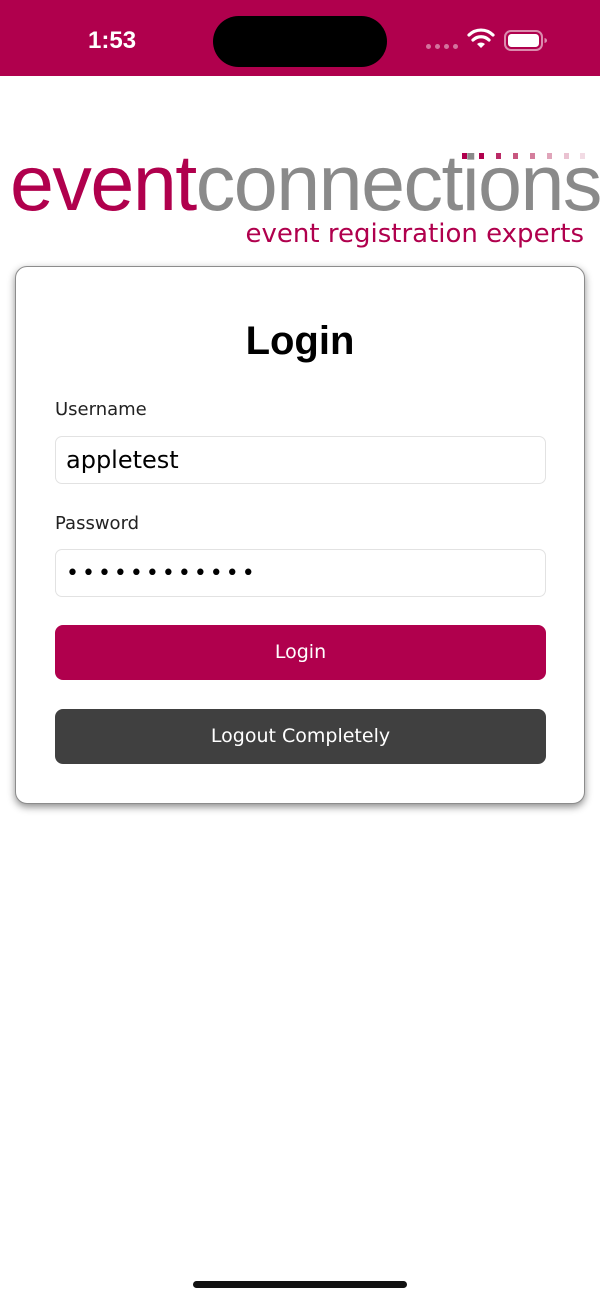 The image size is (600, 1300). Describe the element at coordinates (300, 1284) in the screenshot. I see `home-indicator` at that location.